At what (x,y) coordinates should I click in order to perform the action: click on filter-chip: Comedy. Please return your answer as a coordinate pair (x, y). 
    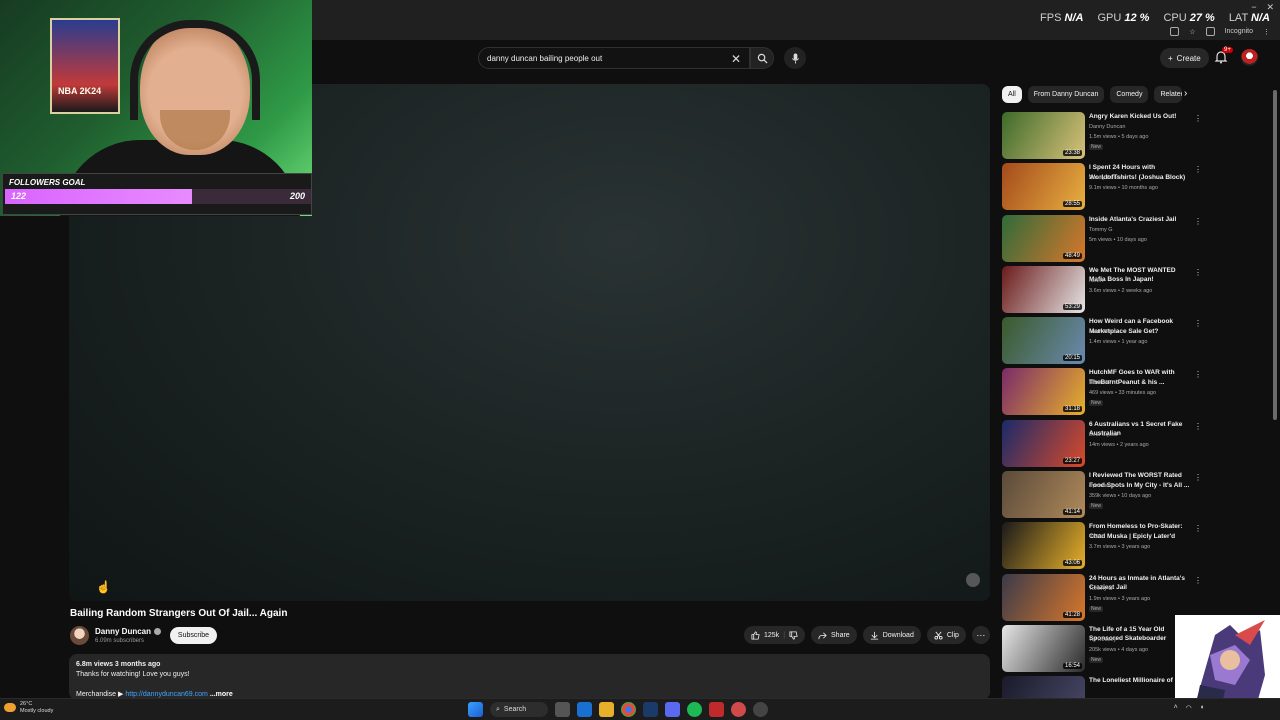
    Looking at the image, I should click on (1129, 94).